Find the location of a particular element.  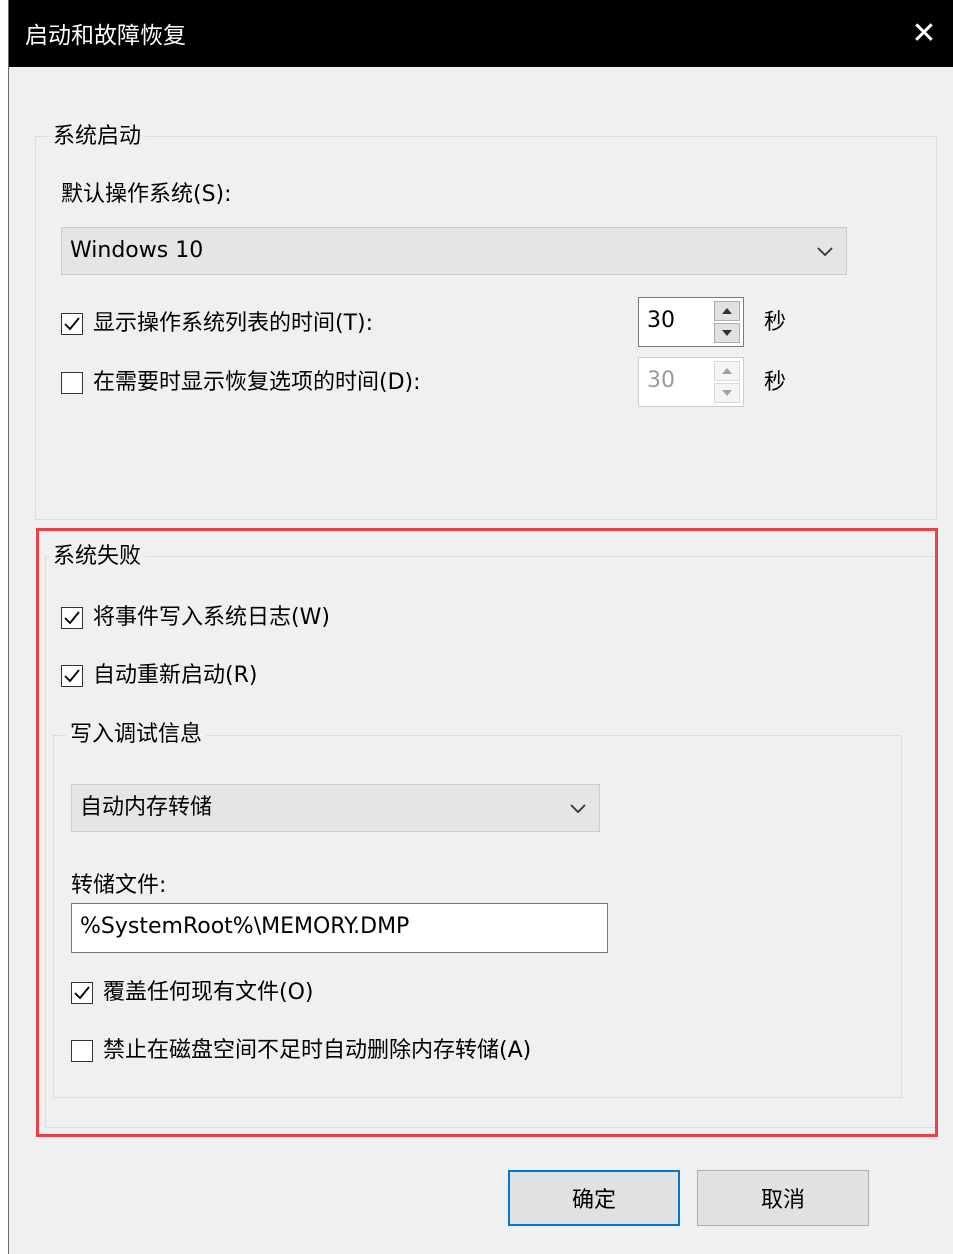

show-recovery-time-value: 30 is located at coordinates (661, 380).